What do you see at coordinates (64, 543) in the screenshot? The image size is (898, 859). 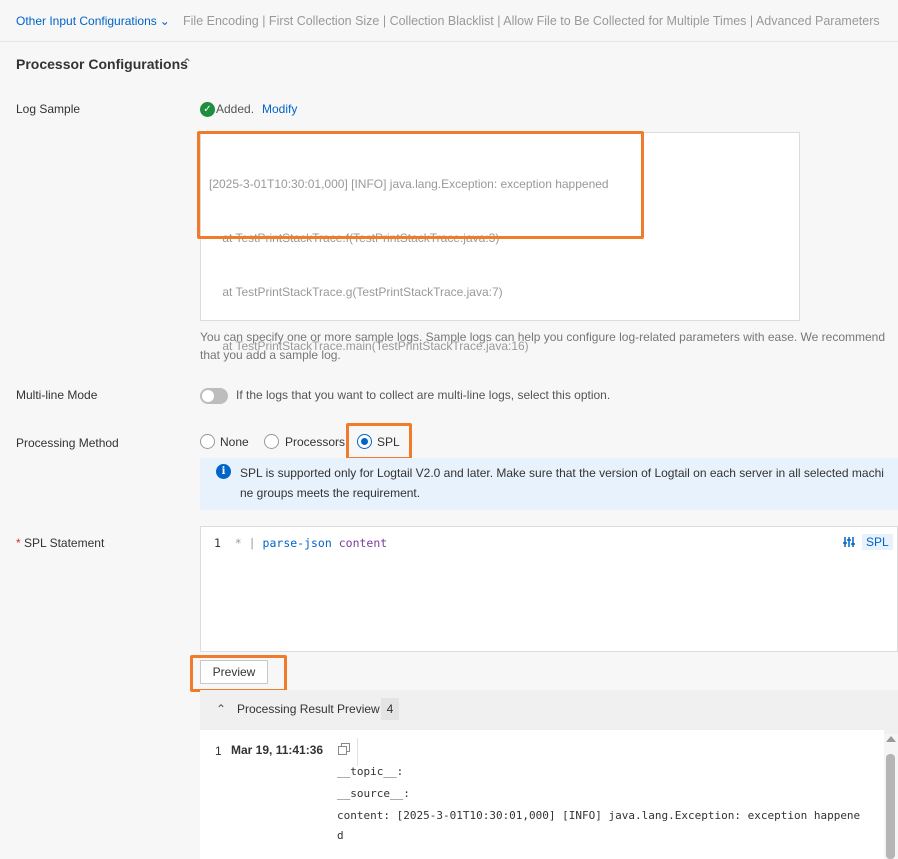 I see `spl-statement-label-text: SPL Statement` at bounding box center [64, 543].